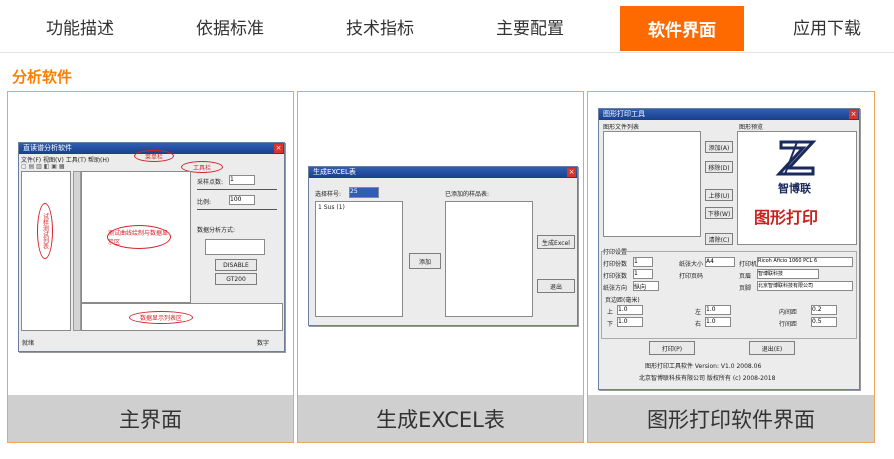  I want to click on tab-configuration: 主要配置, so click(530, 26).